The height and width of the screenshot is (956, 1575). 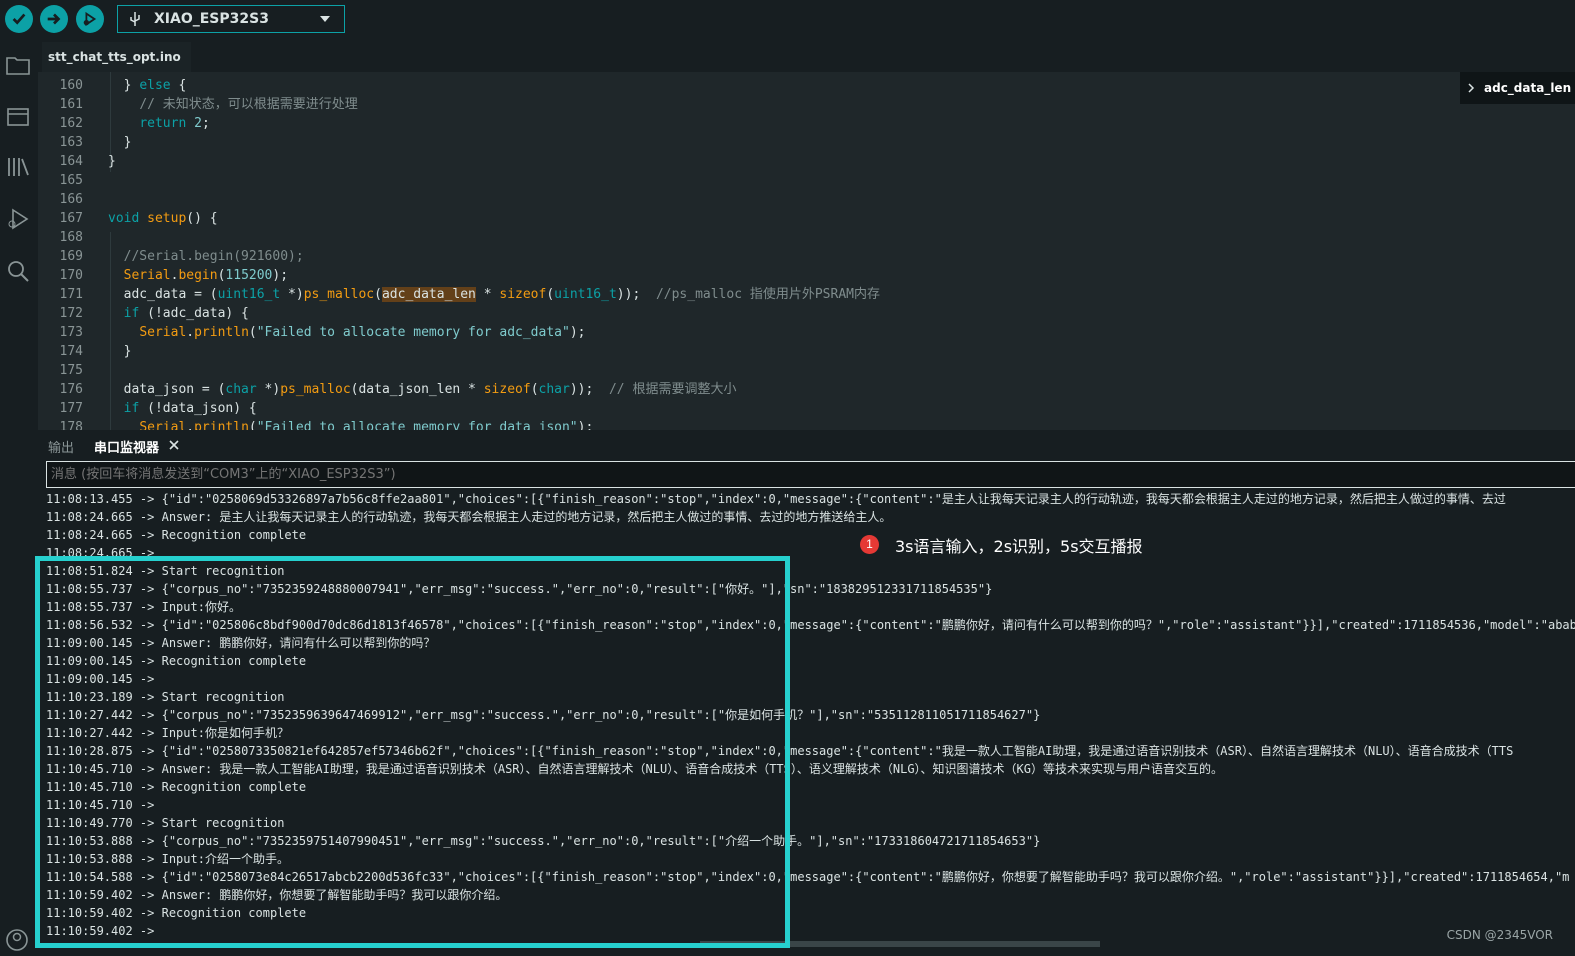 I want to click on line-number: 163, so click(x=71, y=142).